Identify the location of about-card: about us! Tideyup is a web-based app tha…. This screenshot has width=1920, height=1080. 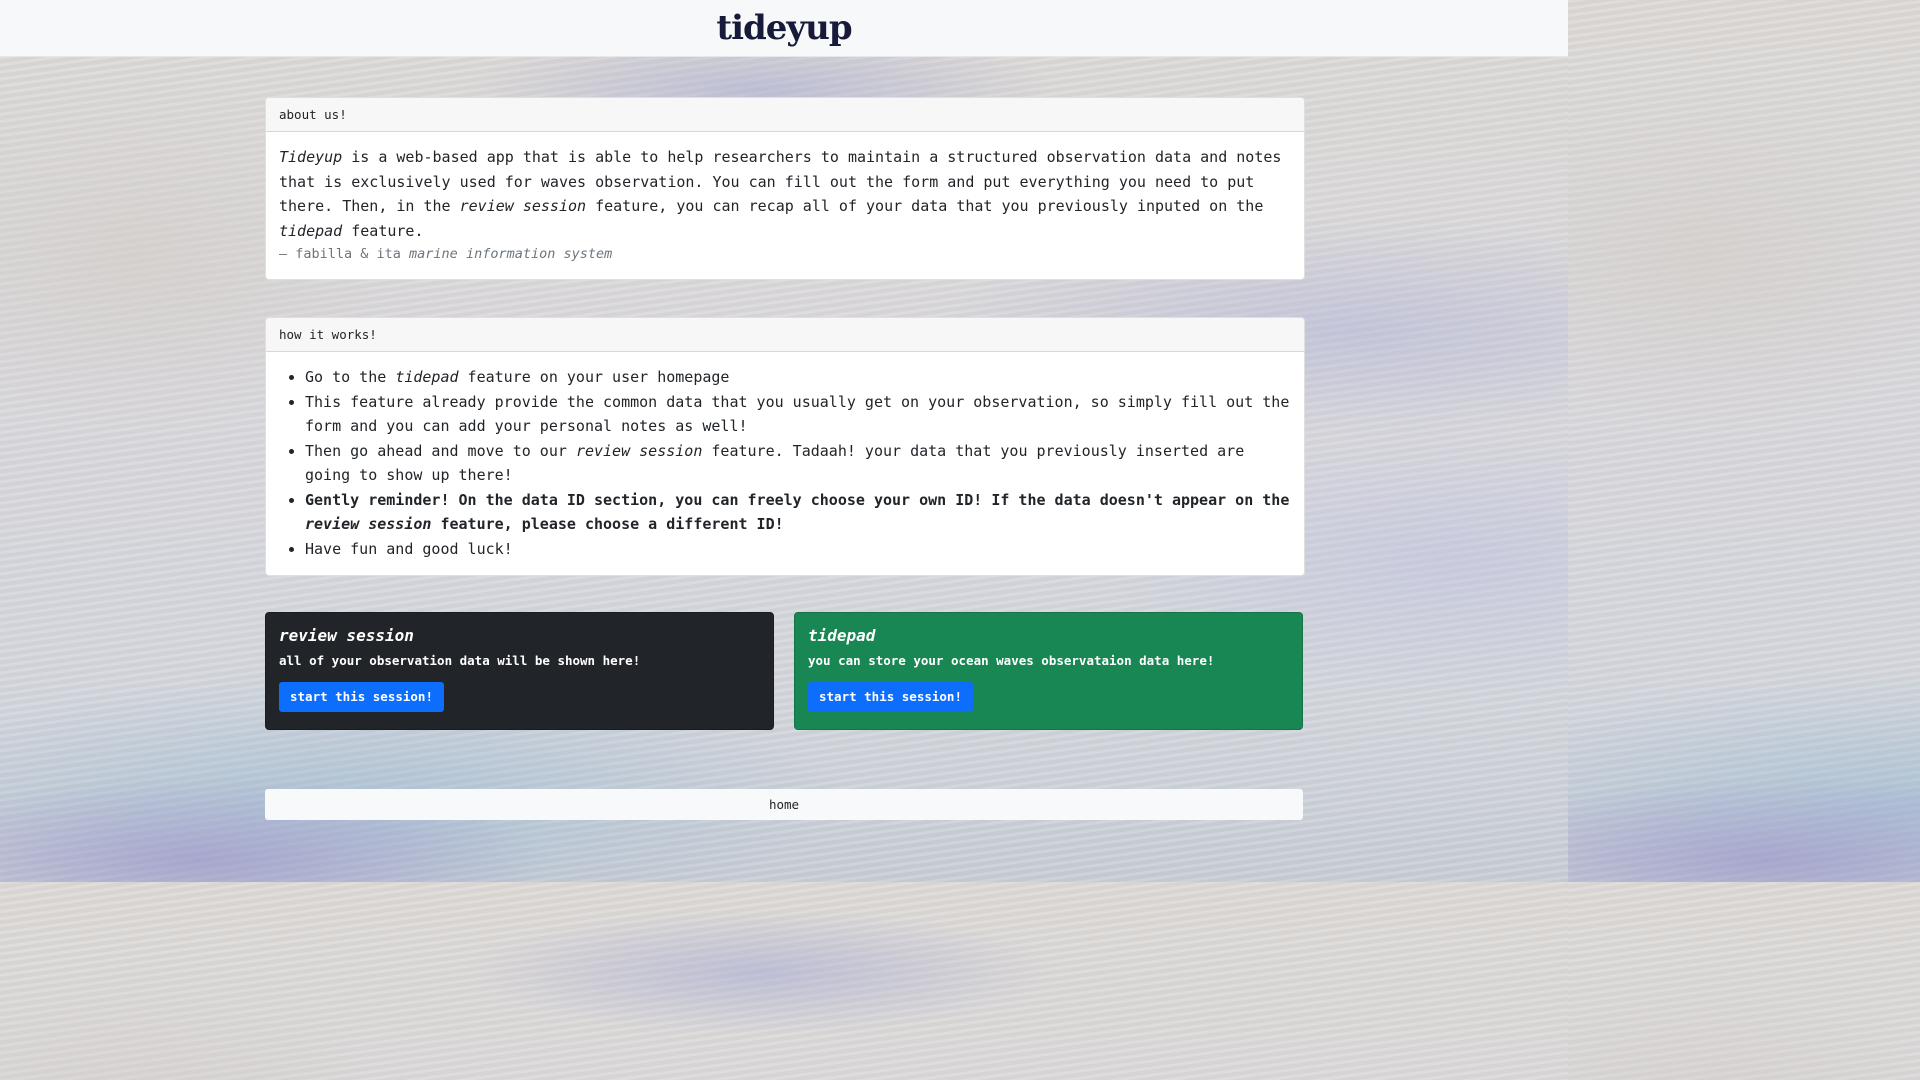
(785, 188).